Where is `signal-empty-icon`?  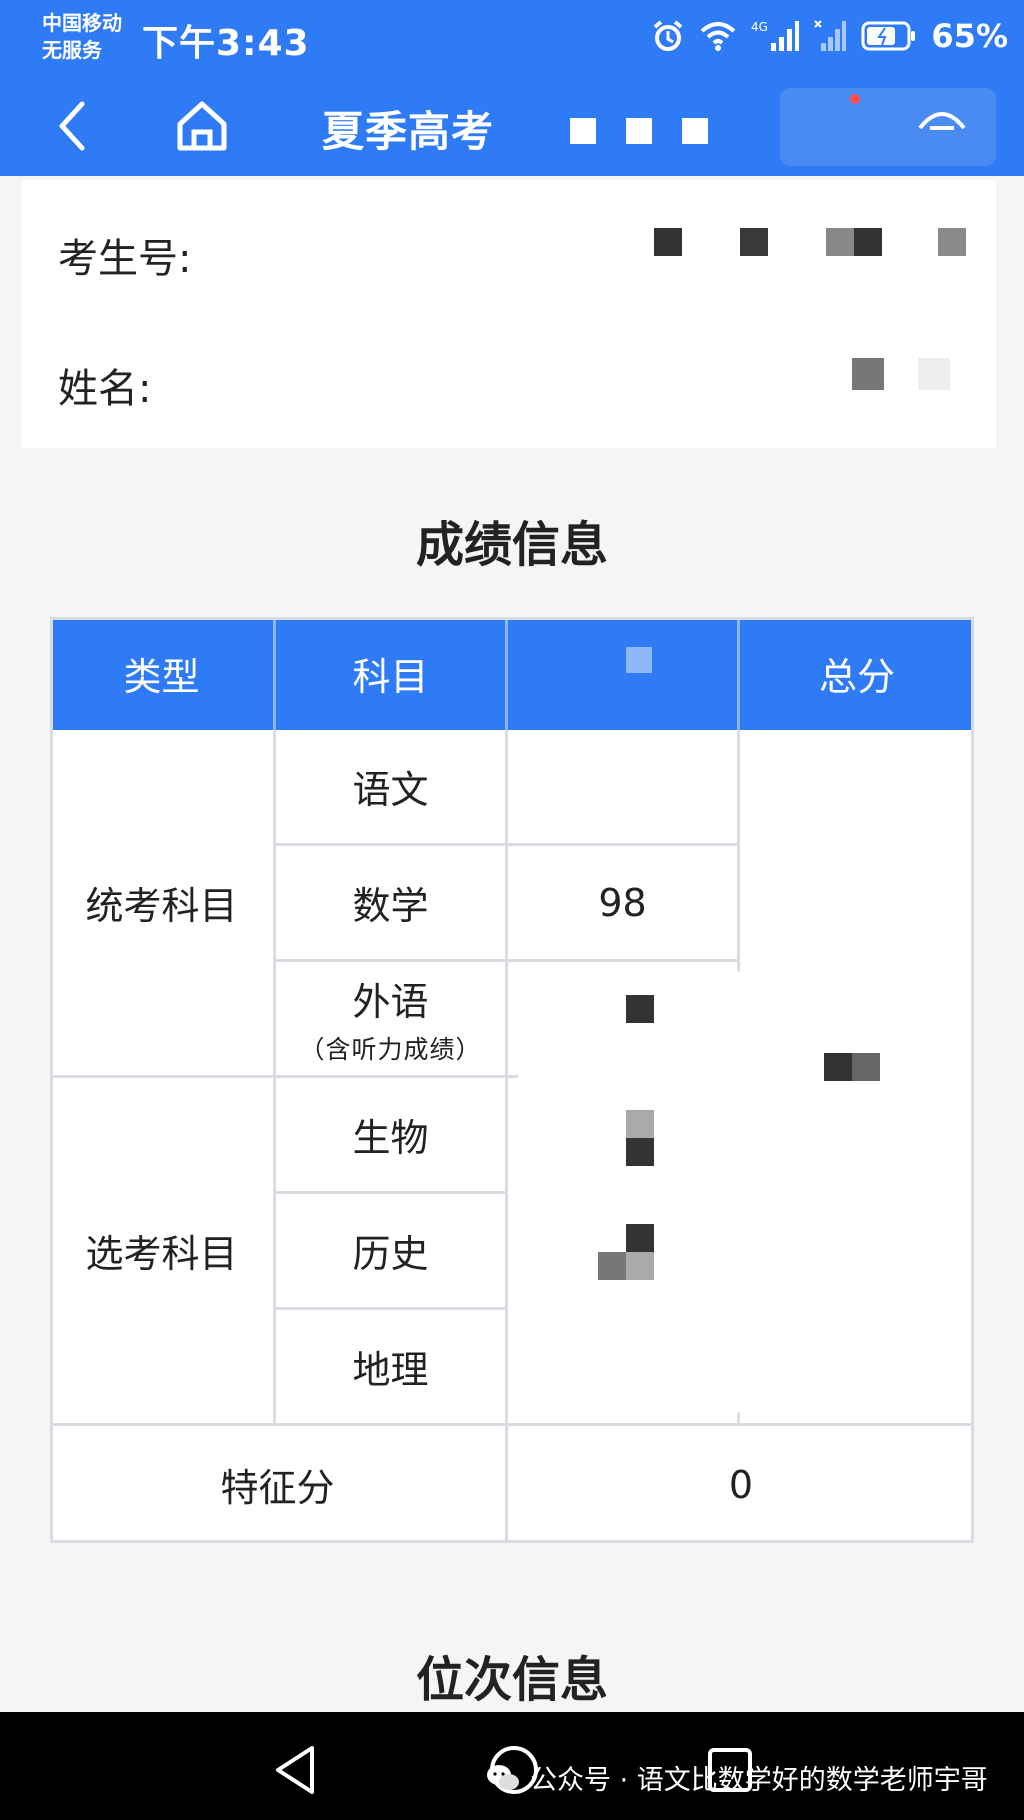 signal-empty-icon is located at coordinates (830, 36).